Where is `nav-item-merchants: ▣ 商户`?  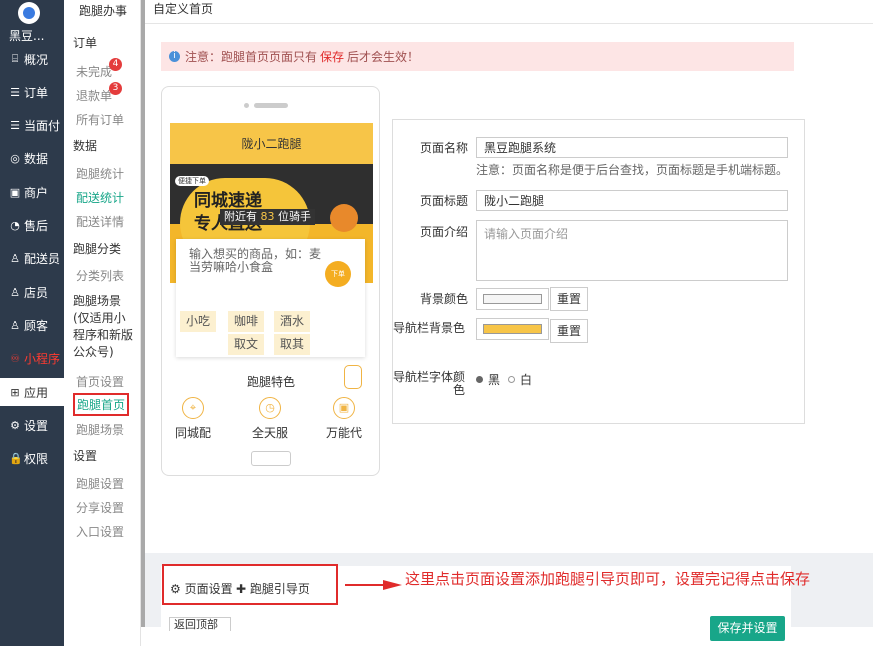 nav-item-merchants: ▣ 商户 is located at coordinates (32, 192).